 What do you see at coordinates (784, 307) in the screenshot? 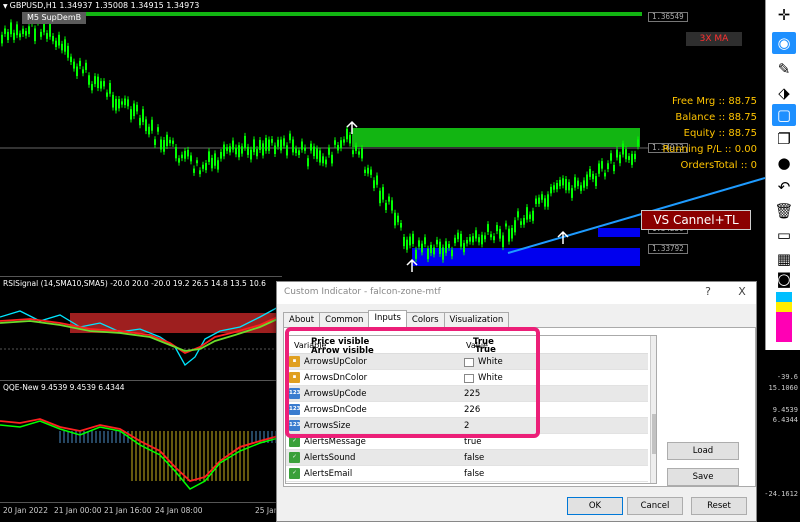
I see `color-swatch-yellow` at bounding box center [784, 307].